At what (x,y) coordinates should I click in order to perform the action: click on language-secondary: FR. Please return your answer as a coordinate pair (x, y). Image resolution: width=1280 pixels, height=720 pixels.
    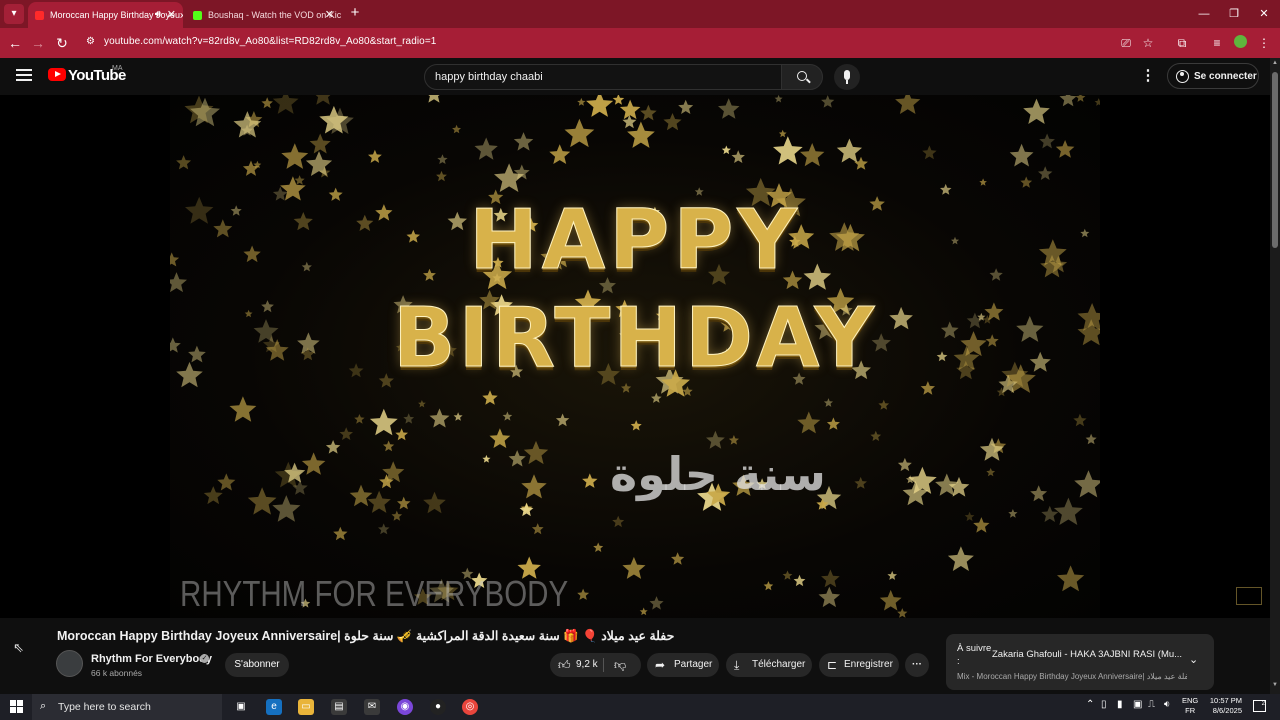
    Looking at the image, I should click on (1190, 710).